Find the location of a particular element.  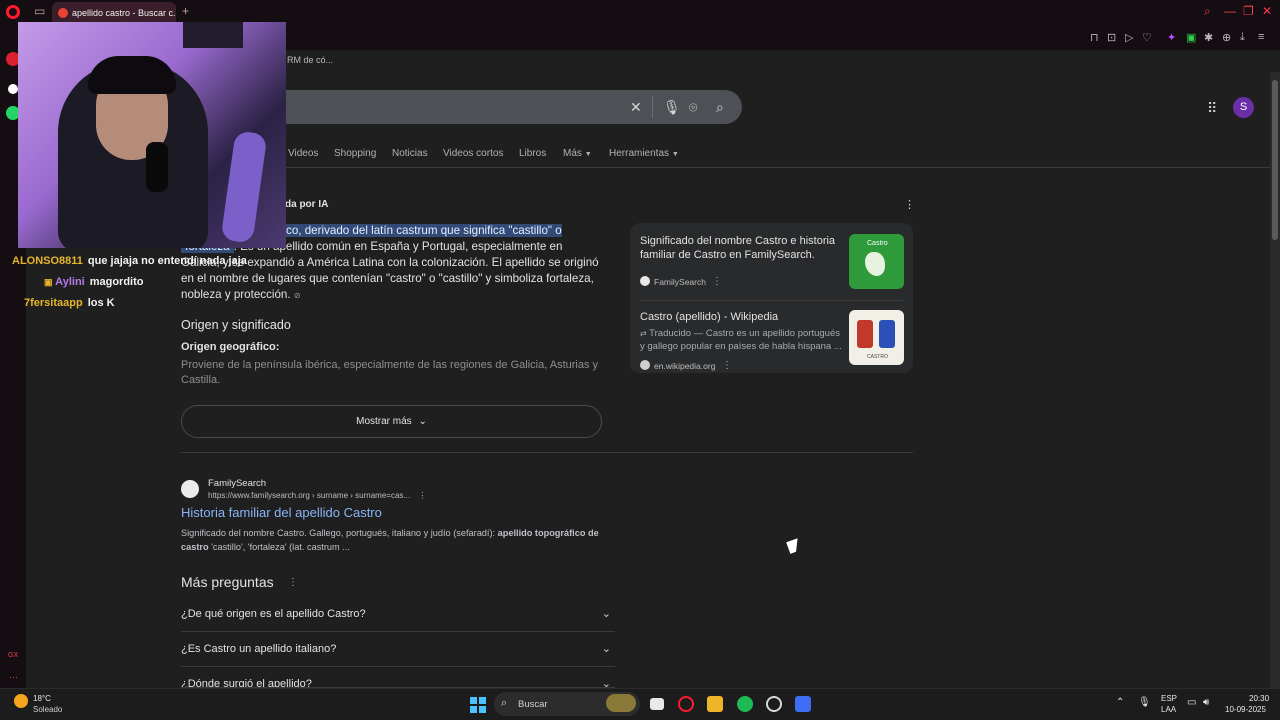

search-tabs-icon: ⌕ is located at coordinates (1207, 11).